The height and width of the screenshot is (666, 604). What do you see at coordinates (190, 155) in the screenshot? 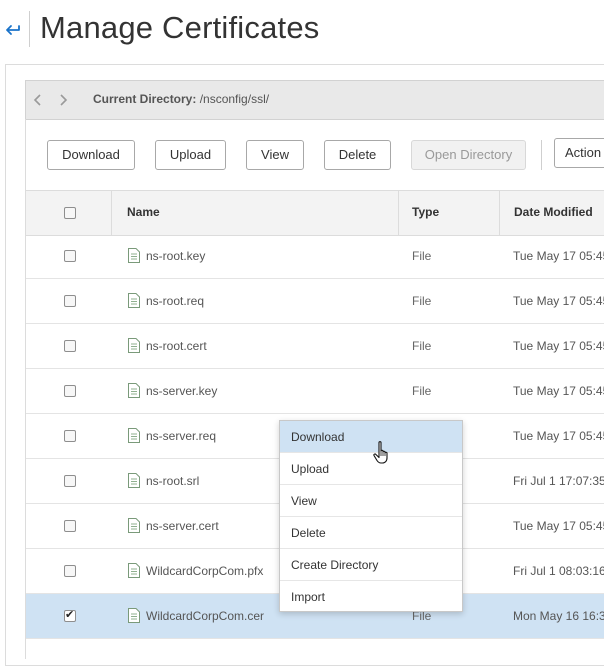
I see `upload-button: Upload` at bounding box center [190, 155].